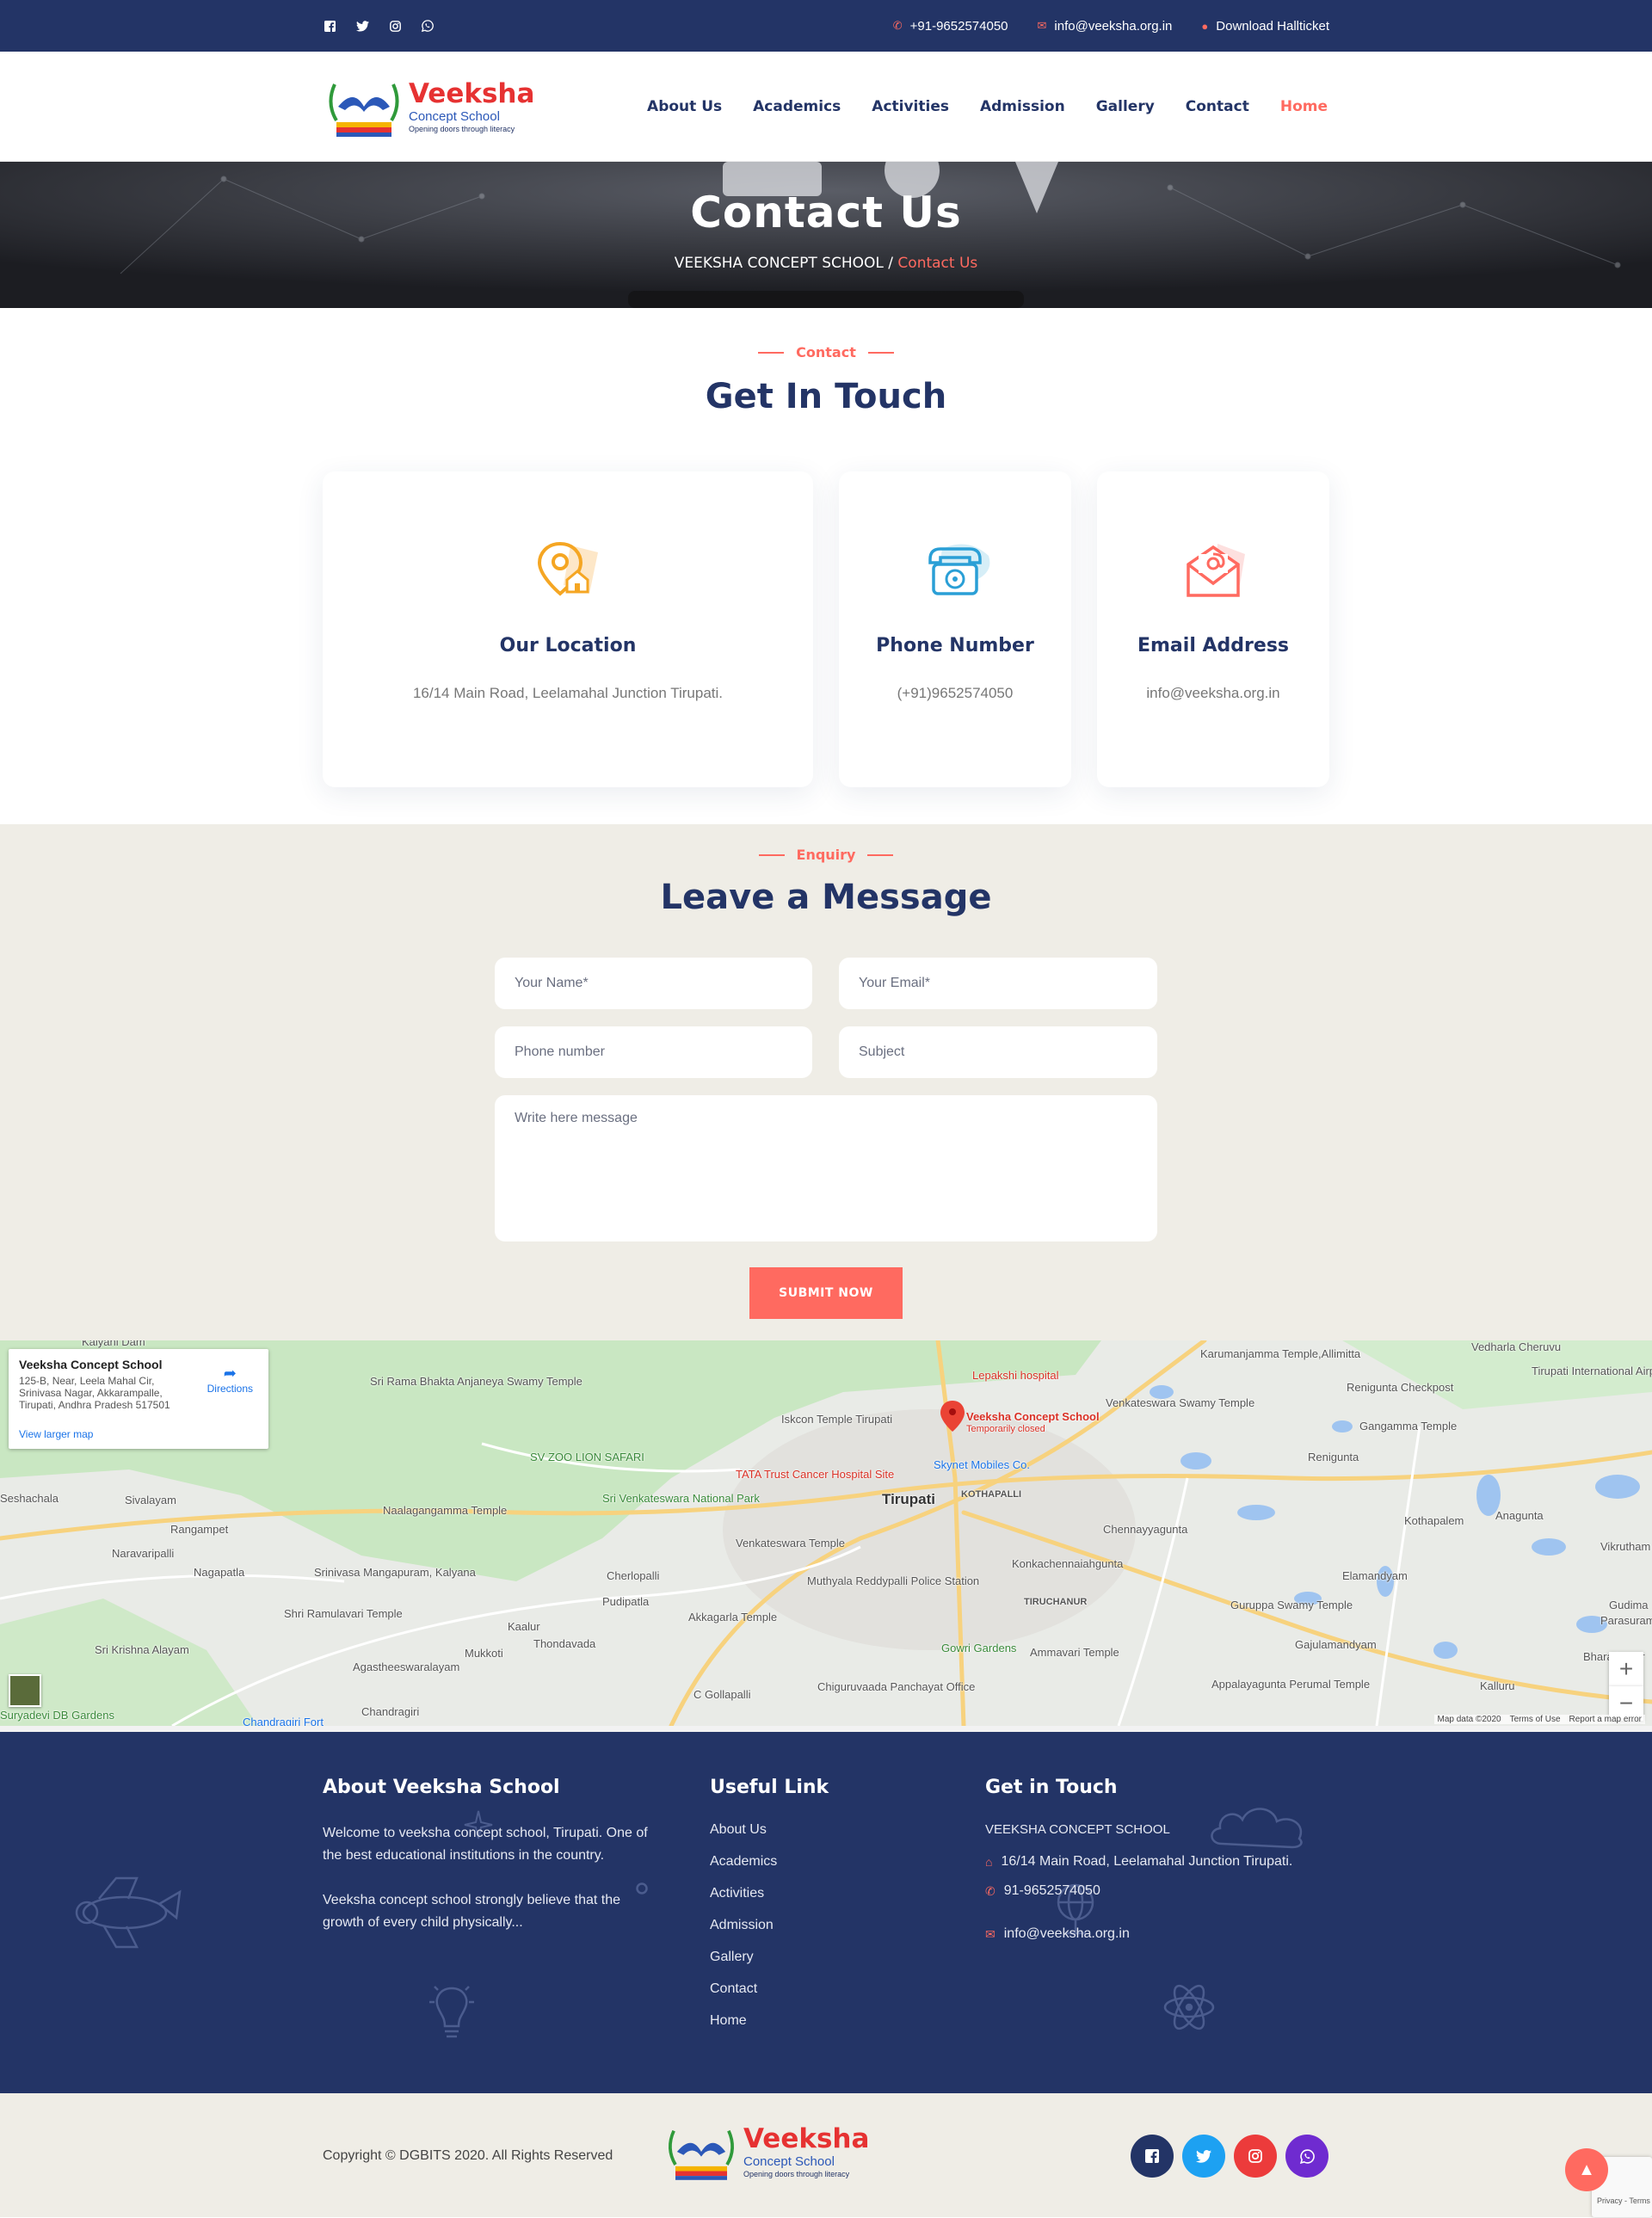 The height and width of the screenshot is (2218, 1652). Describe the element at coordinates (1605, 1719) in the screenshot. I see `map-report-link: Report a map error` at that location.